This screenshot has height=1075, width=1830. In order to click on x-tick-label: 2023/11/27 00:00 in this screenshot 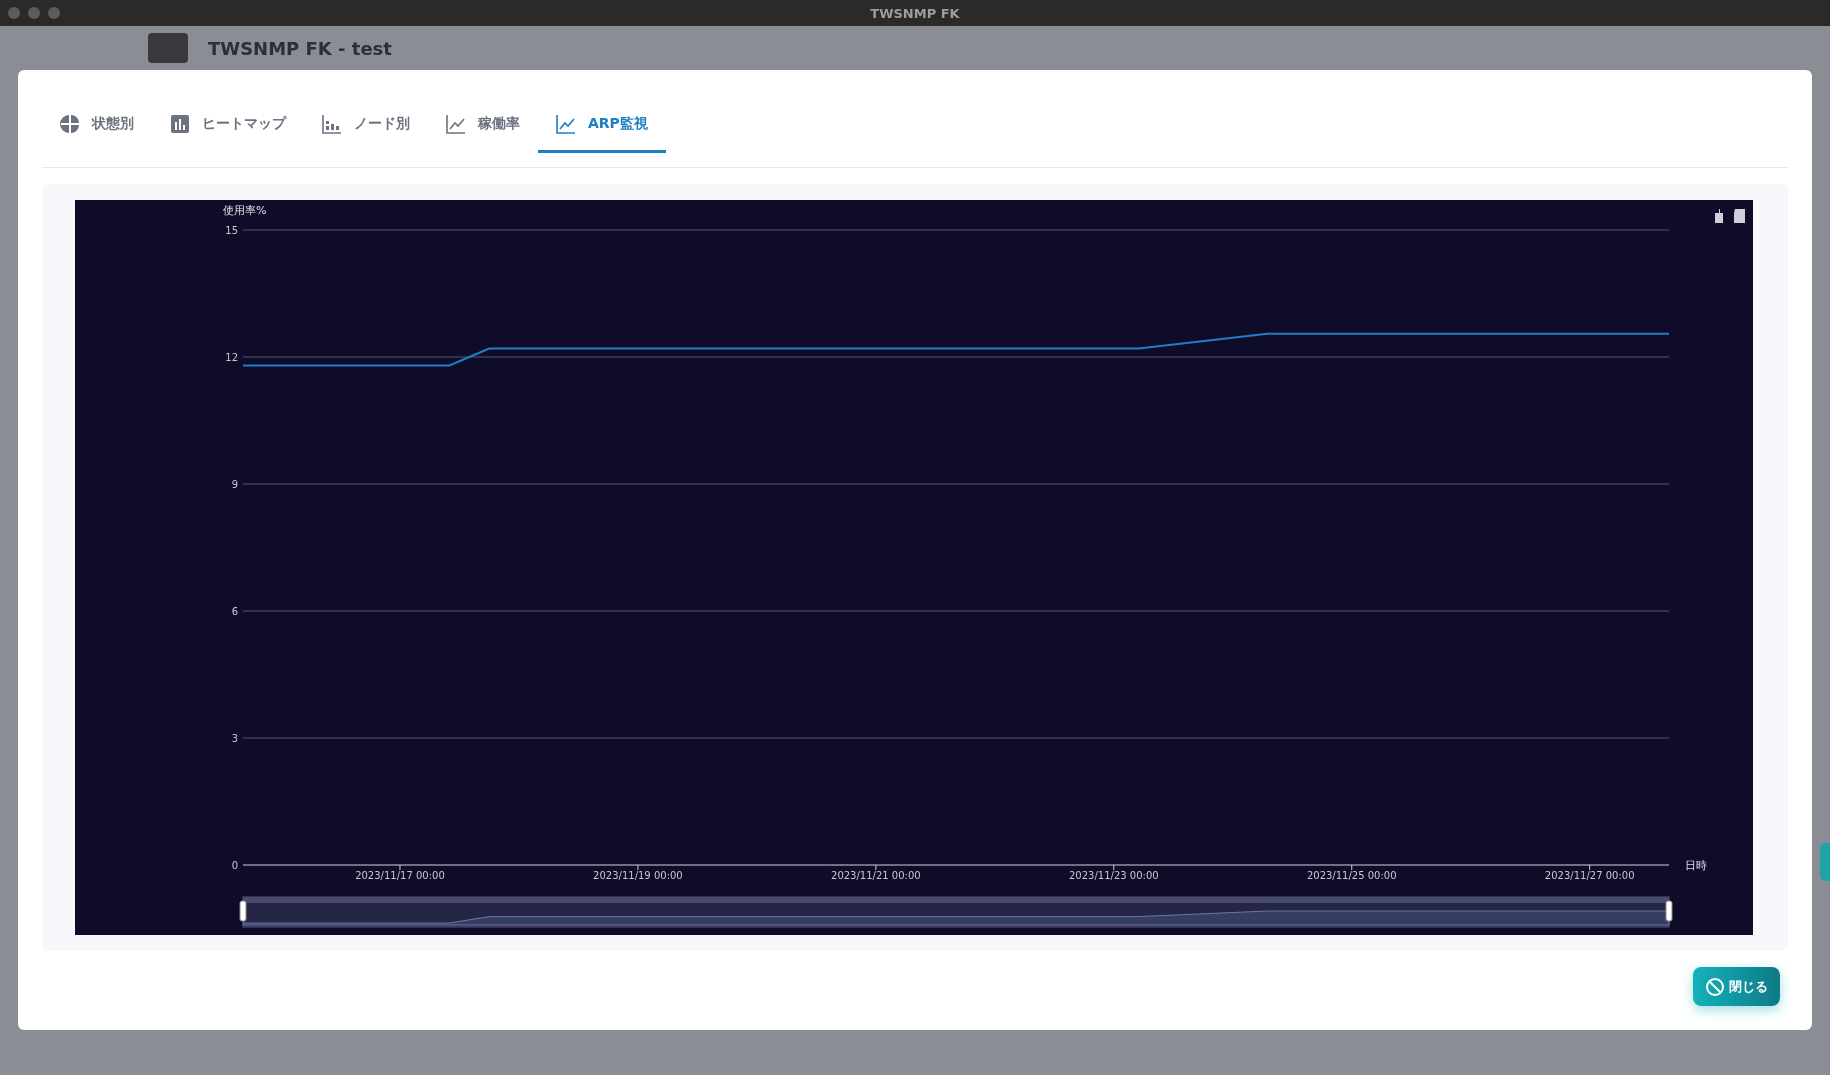, I will do `click(1589, 875)`.